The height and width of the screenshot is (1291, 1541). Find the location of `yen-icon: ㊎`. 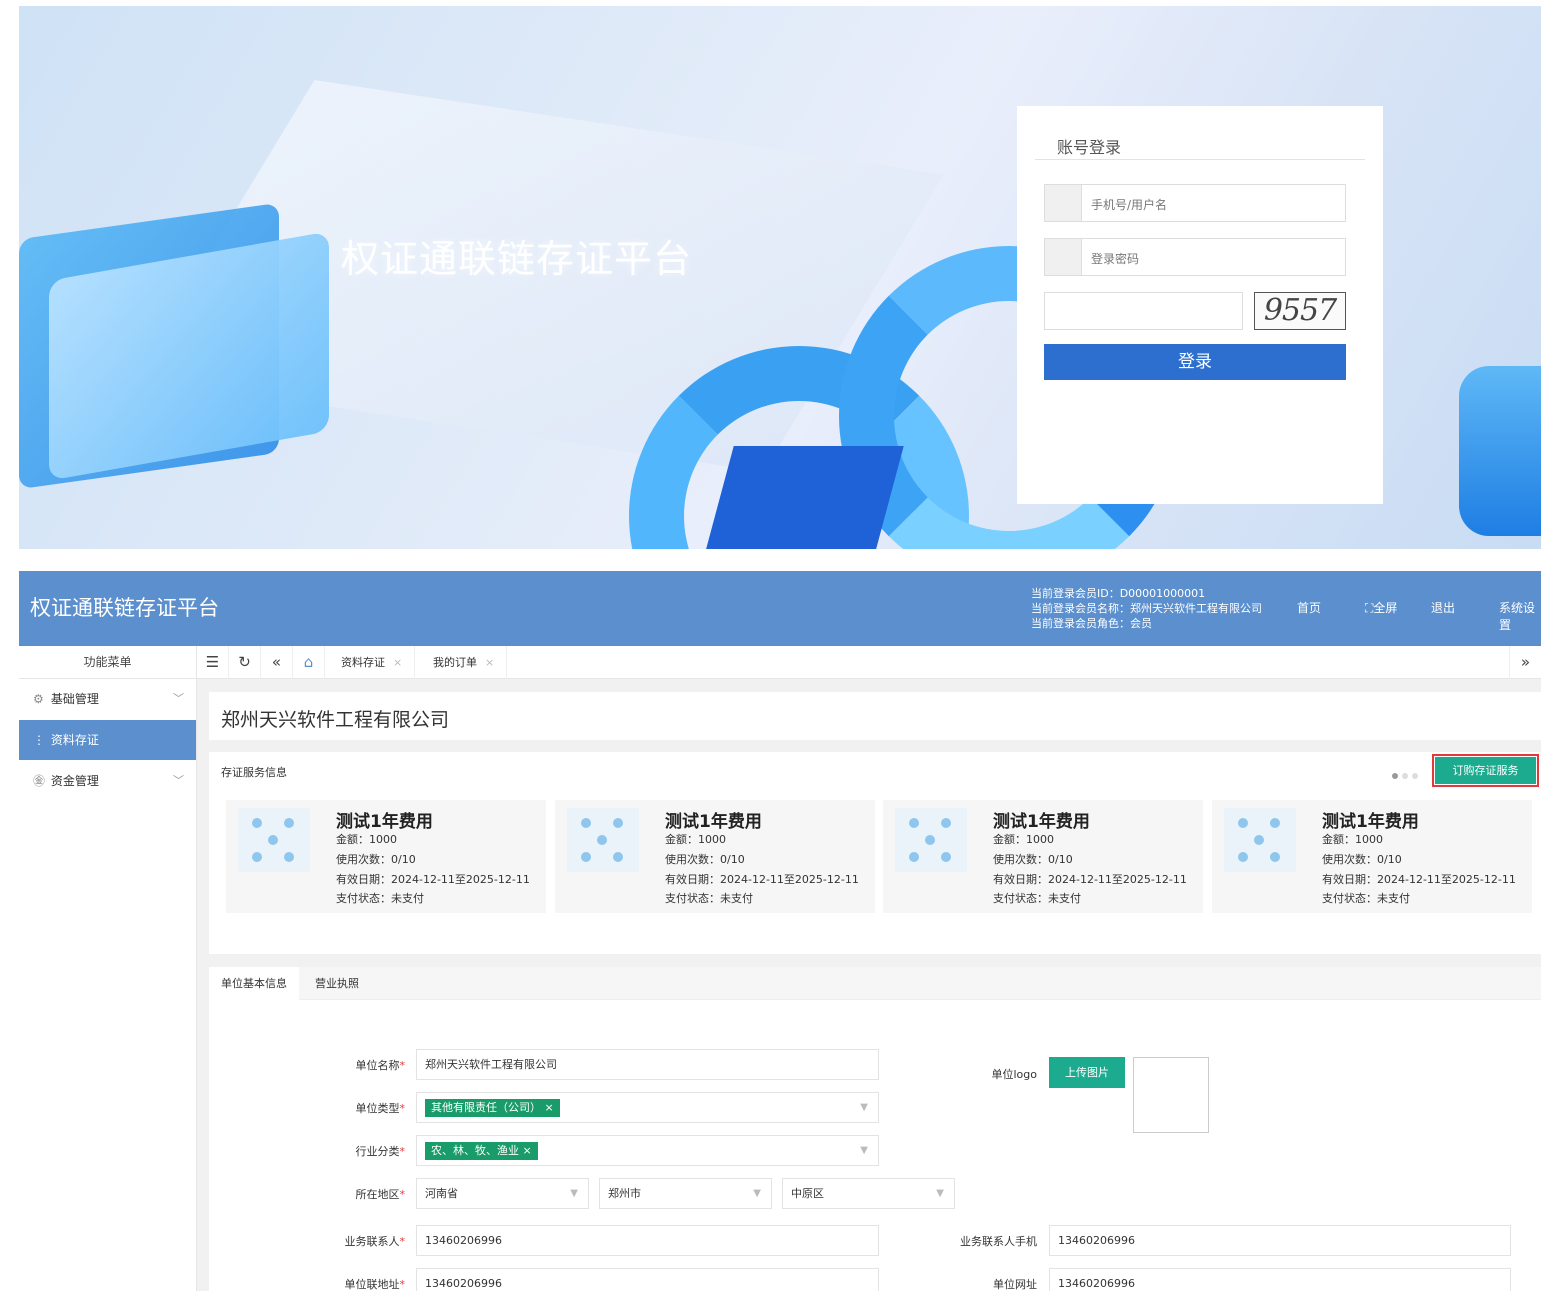

yen-icon: ㊎ is located at coordinates (39, 781).